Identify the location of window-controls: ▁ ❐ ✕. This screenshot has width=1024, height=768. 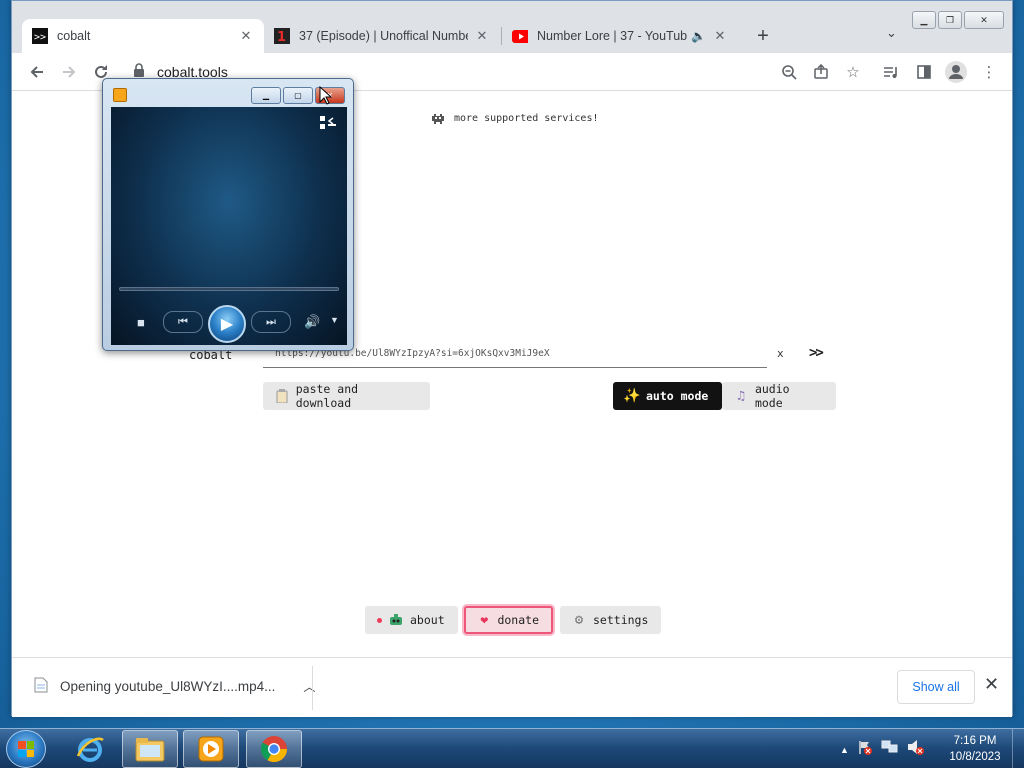
(958, 20).